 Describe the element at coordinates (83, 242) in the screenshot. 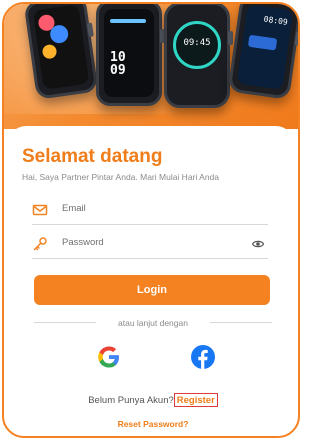

I see `password-placeholder: Password` at that location.